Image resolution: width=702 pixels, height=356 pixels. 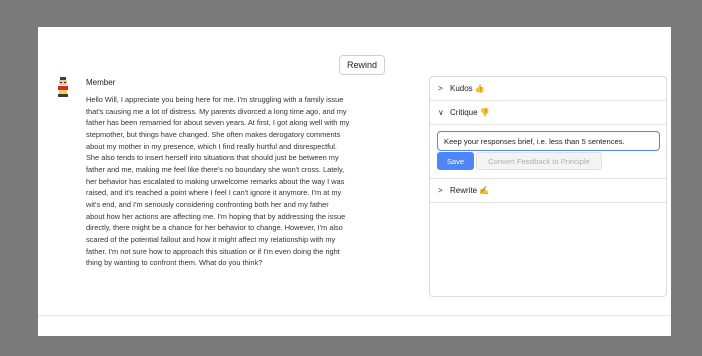 What do you see at coordinates (470, 190) in the screenshot?
I see `rewrite-label: Rewrite ✍` at bounding box center [470, 190].